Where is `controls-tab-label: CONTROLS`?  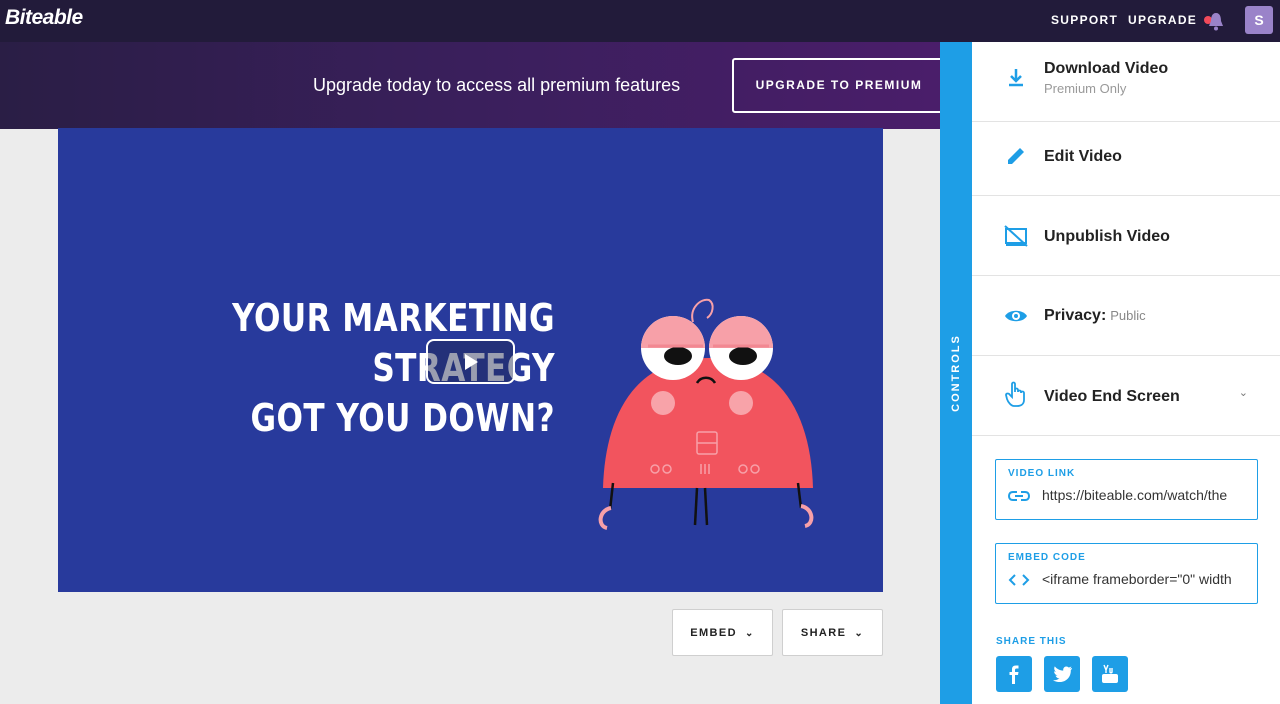 controls-tab-label: CONTROLS is located at coordinates (956, 373).